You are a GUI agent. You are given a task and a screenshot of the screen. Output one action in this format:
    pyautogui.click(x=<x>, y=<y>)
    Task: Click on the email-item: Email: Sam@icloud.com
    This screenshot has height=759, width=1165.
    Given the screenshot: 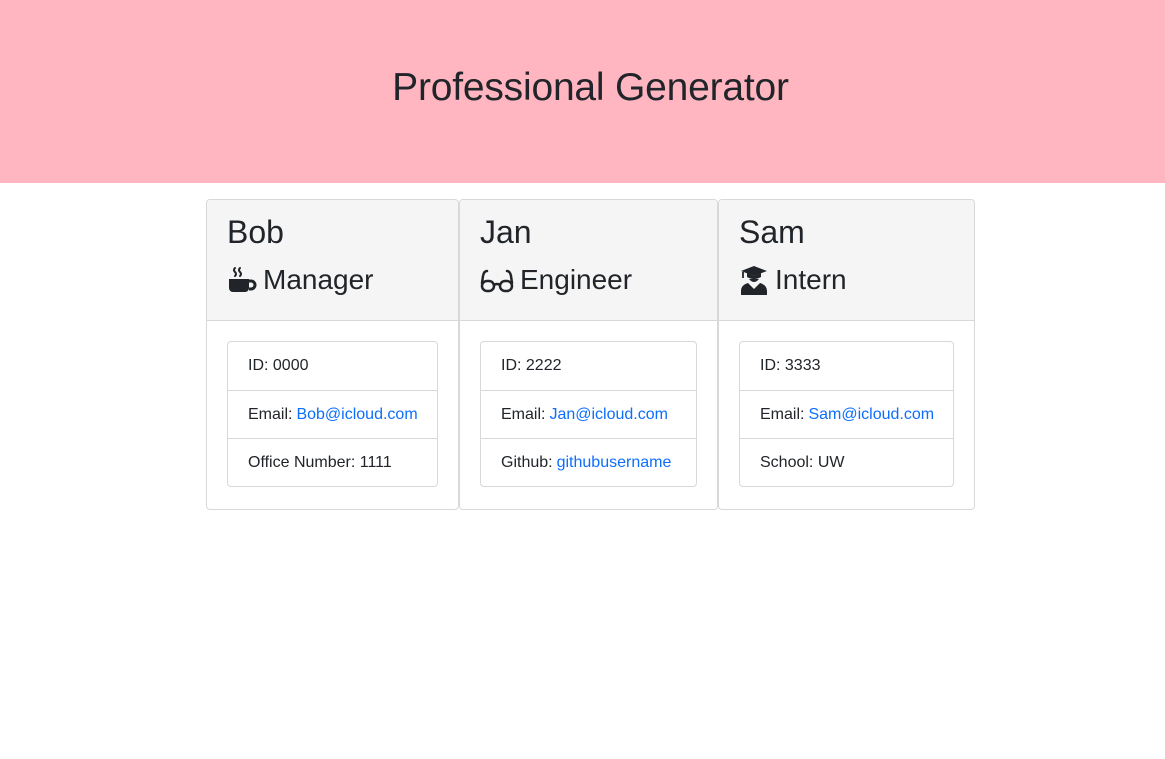 What is the action you would take?
    pyautogui.click(x=846, y=414)
    